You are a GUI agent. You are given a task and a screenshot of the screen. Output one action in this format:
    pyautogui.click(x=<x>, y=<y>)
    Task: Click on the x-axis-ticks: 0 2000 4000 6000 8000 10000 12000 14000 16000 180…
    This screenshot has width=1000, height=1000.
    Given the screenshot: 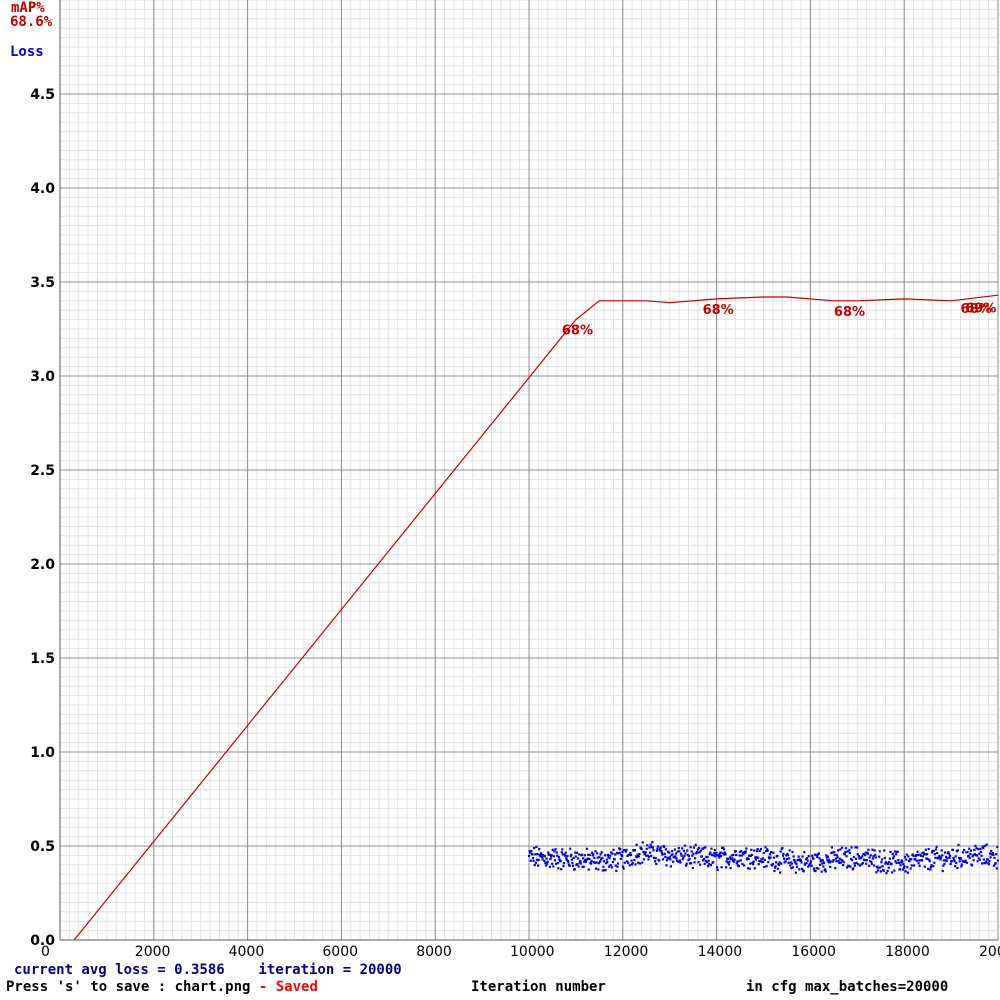 What is the action you would take?
    pyautogui.click(x=520, y=952)
    